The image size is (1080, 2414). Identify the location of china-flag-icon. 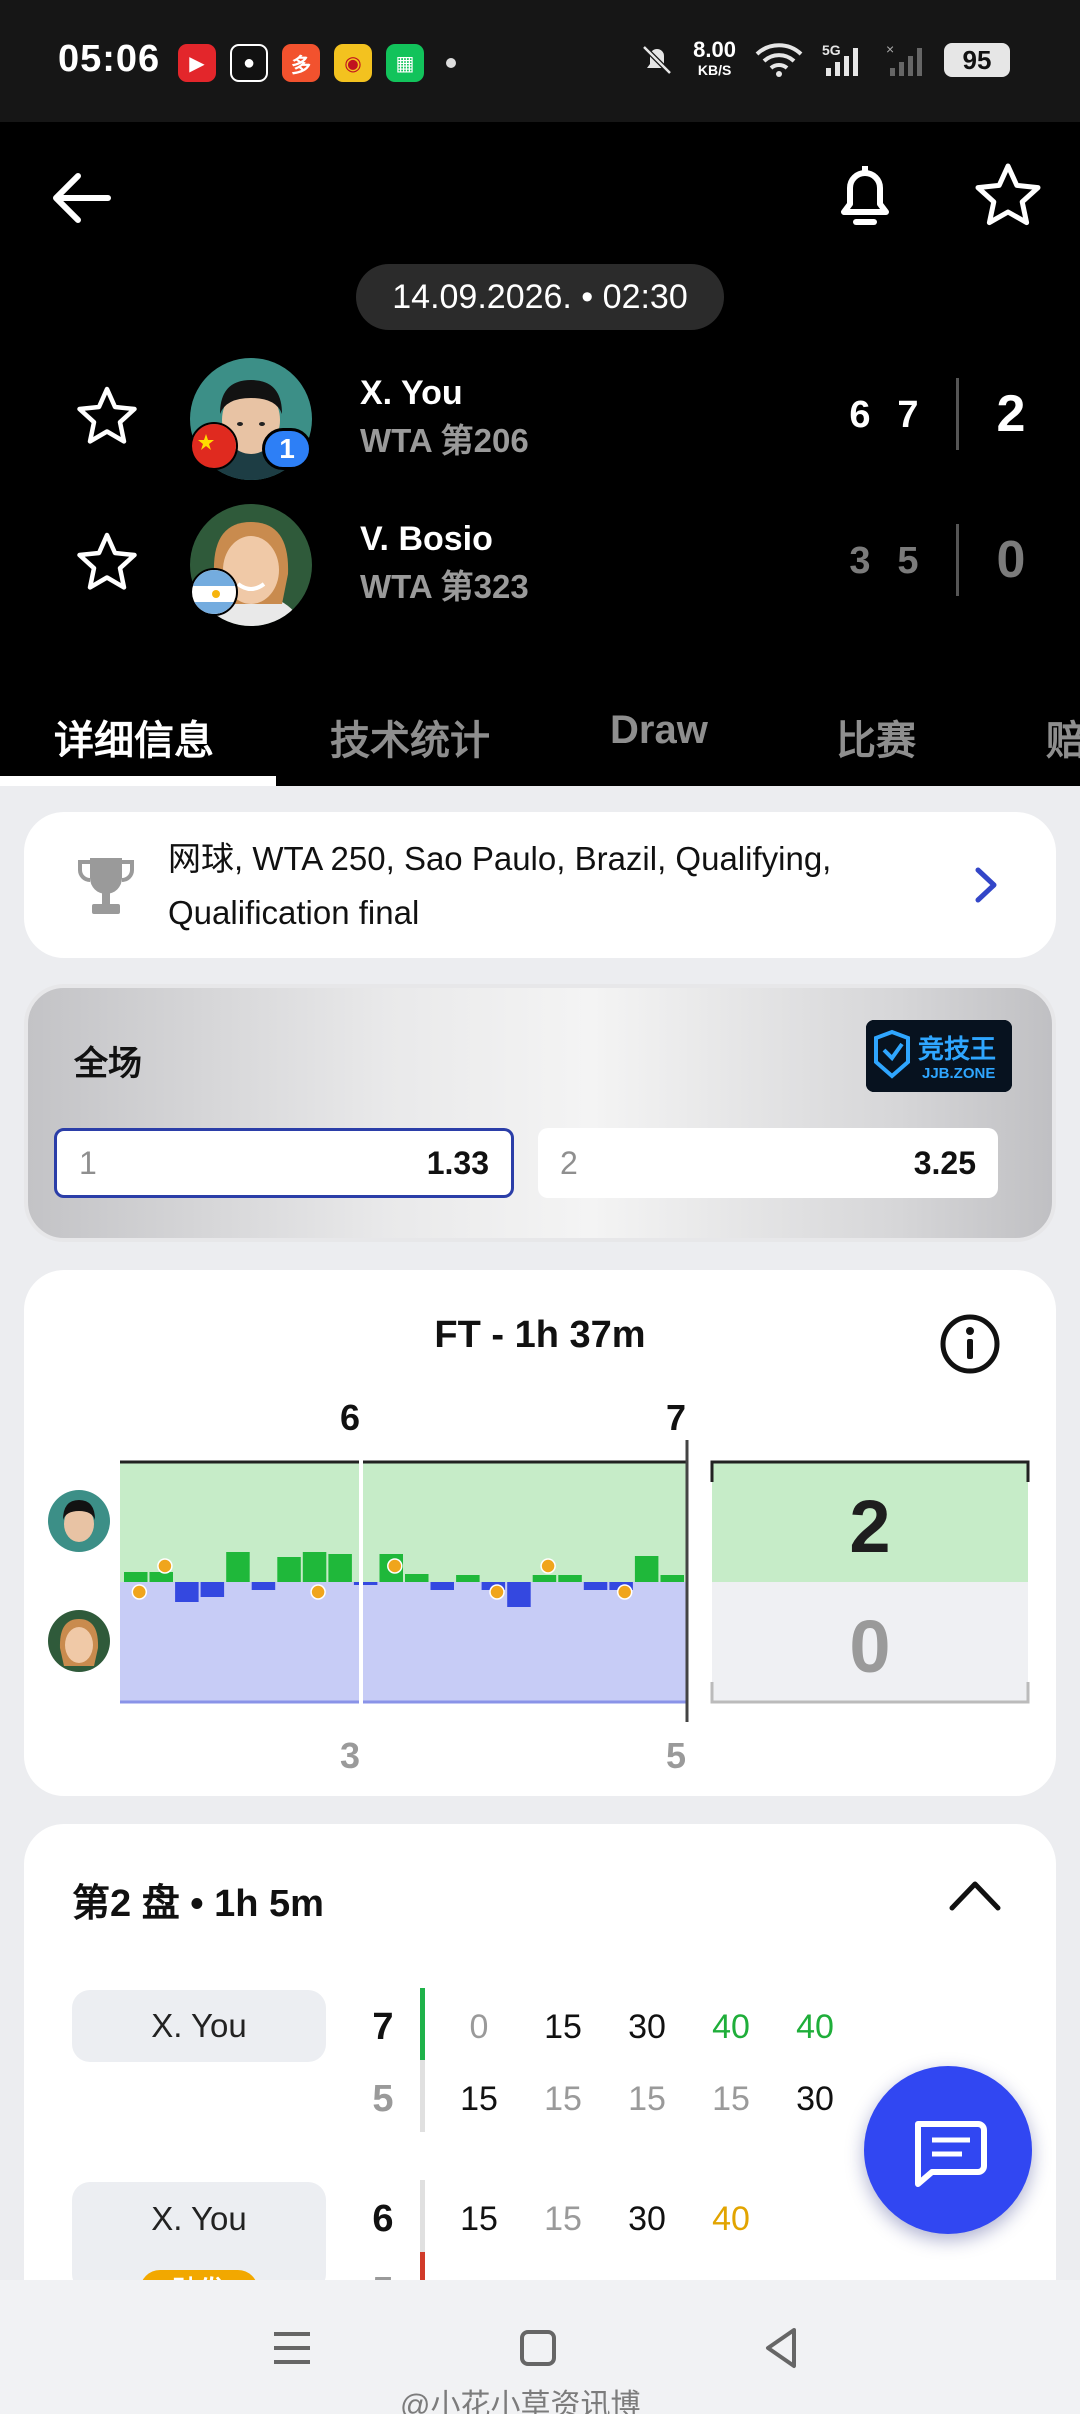
(214, 446).